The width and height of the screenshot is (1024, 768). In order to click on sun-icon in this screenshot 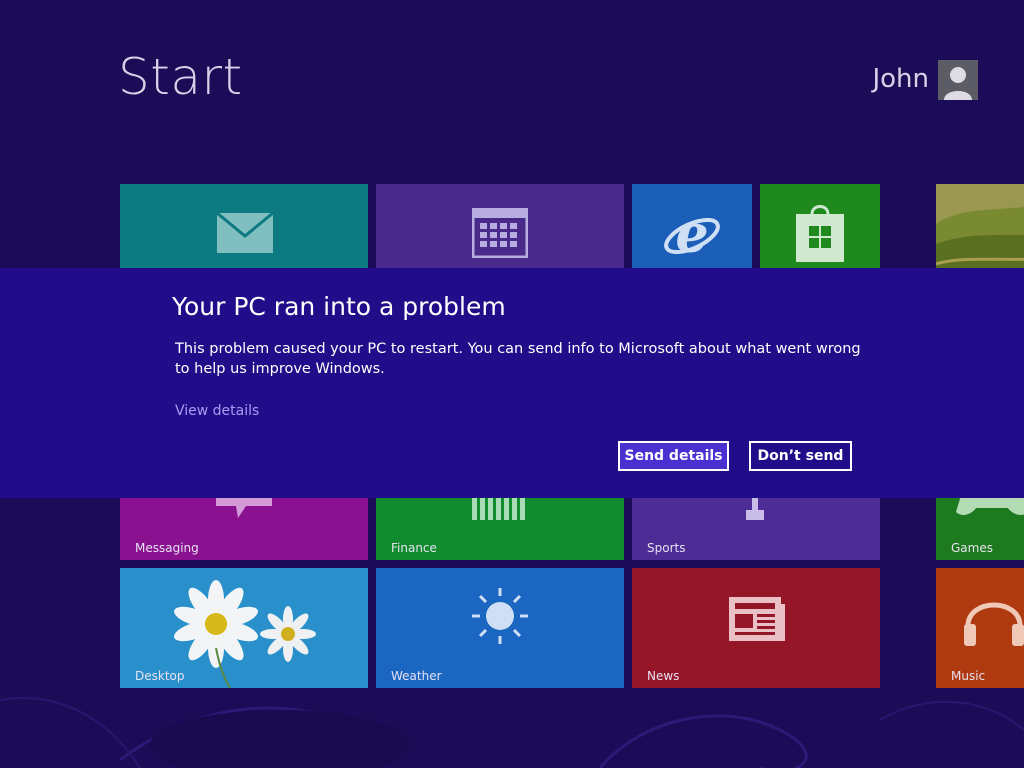, I will do `click(500, 616)`.